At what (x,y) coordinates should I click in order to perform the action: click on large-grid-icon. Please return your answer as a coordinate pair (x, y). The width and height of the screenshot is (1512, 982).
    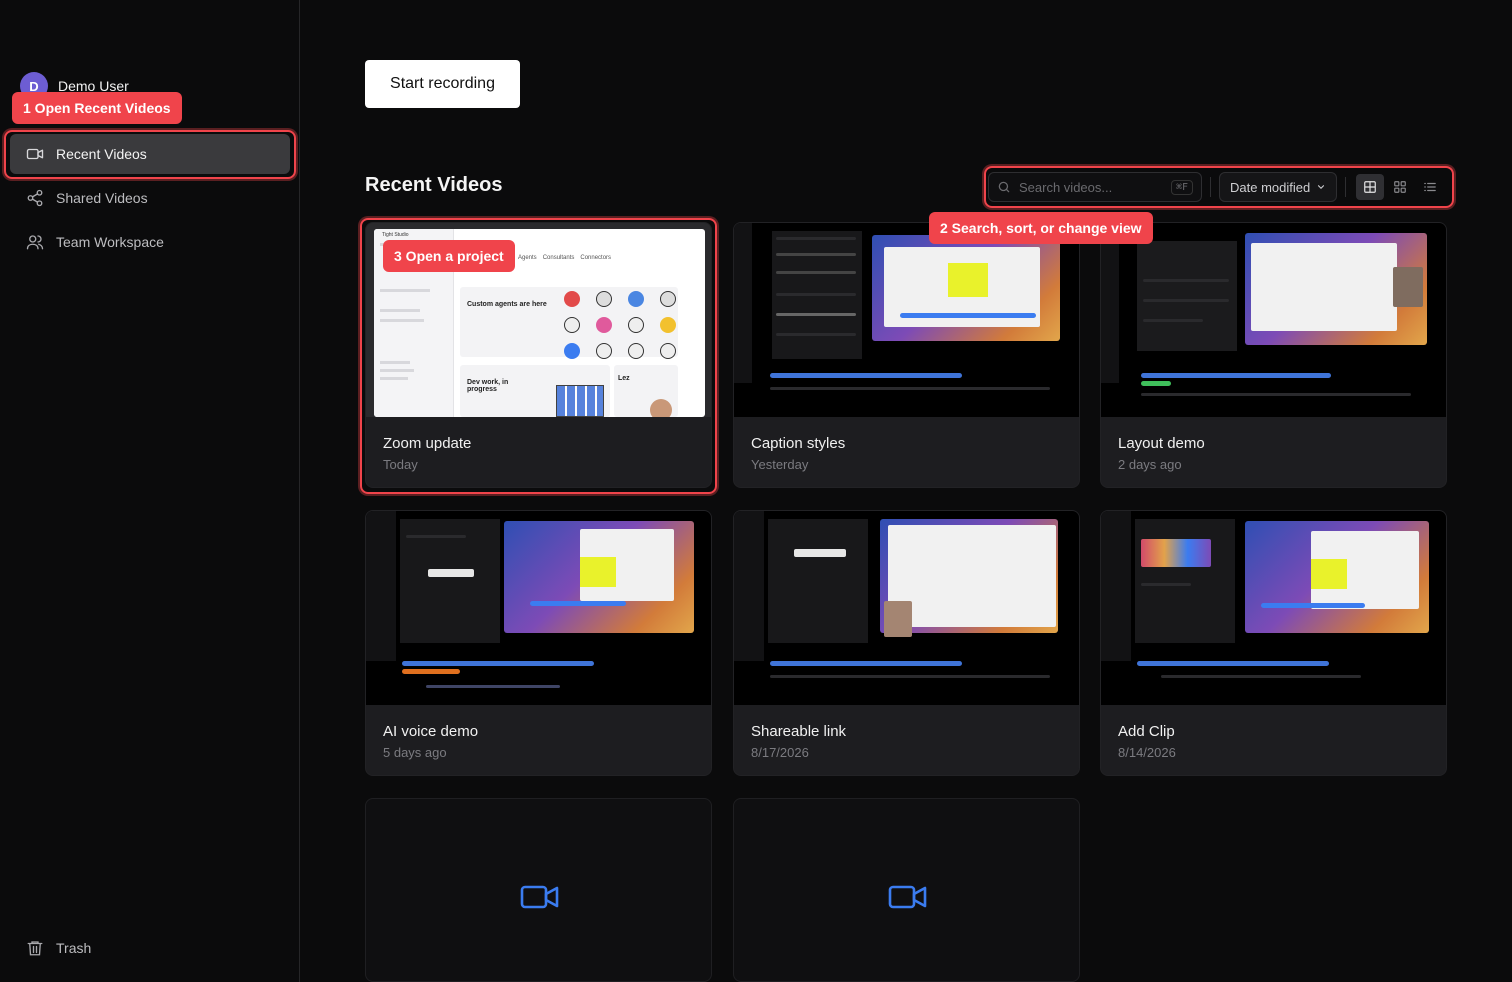
    Looking at the image, I should click on (1370, 187).